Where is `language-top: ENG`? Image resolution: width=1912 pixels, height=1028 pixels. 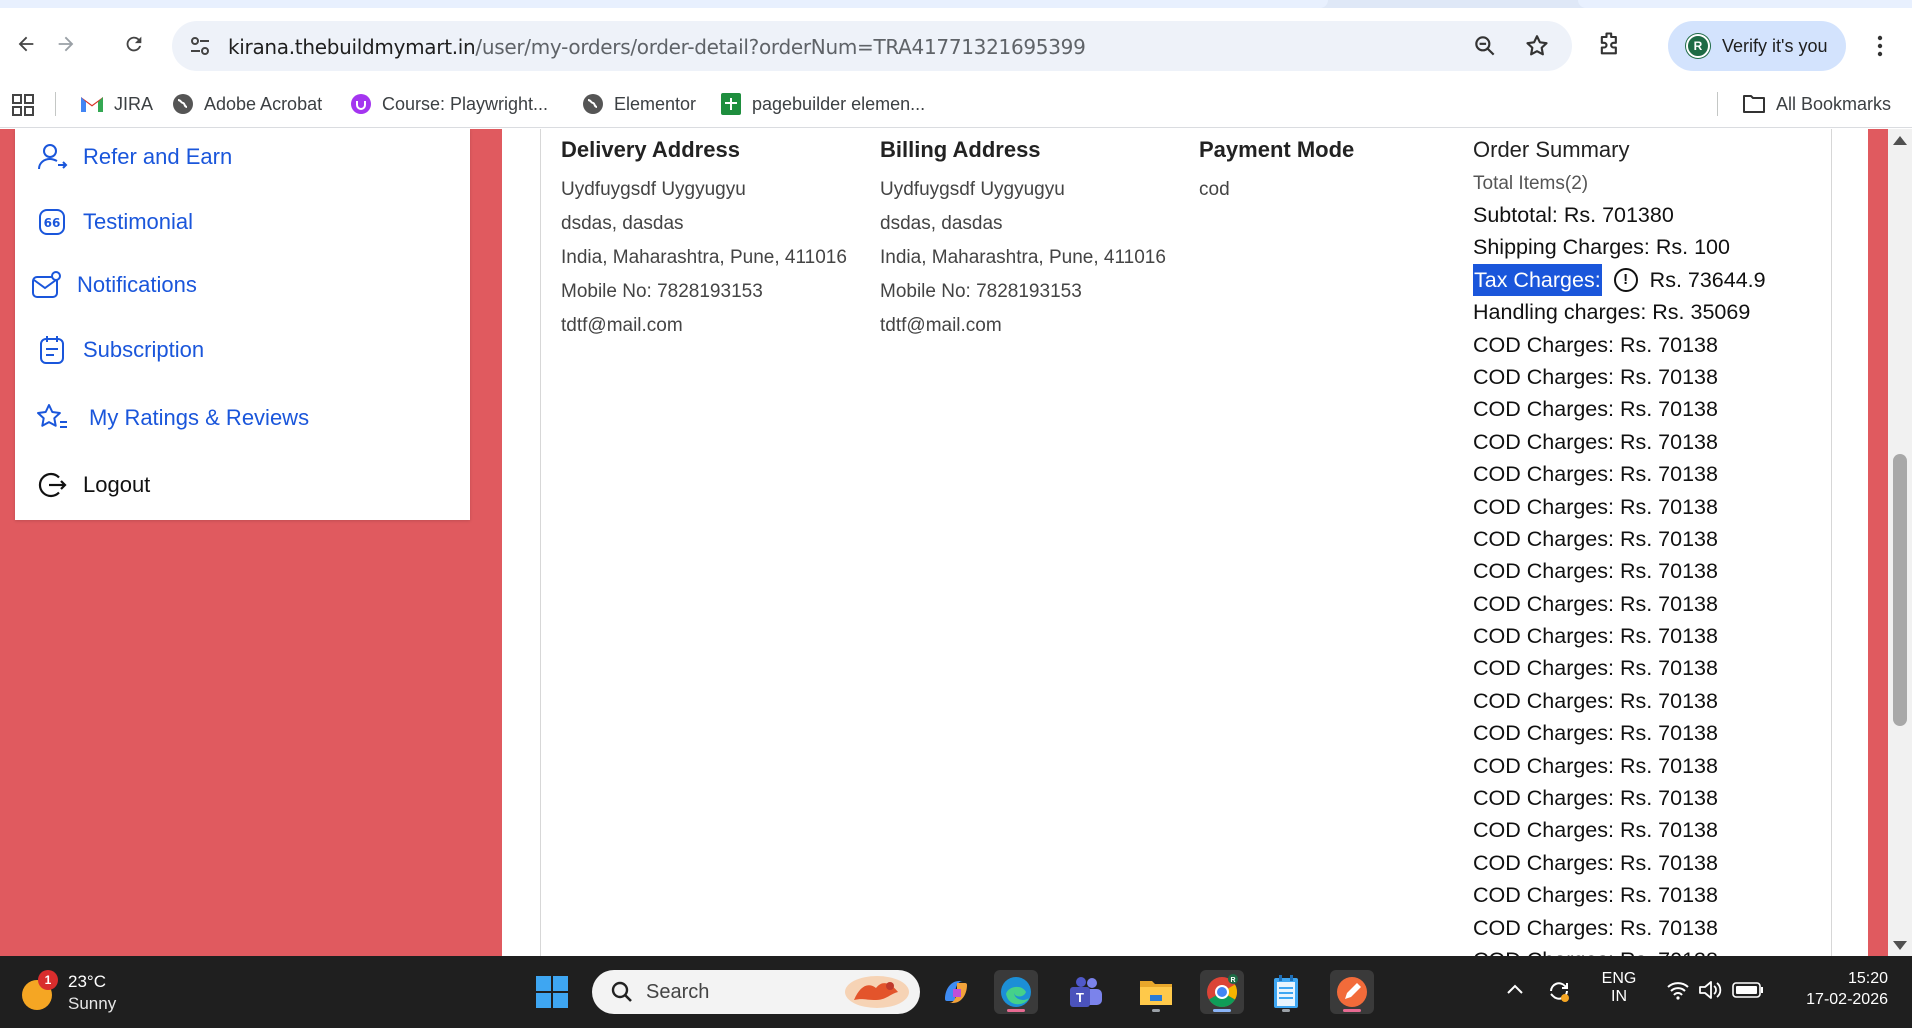 language-top: ENG is located at coordinates (1619, 978).